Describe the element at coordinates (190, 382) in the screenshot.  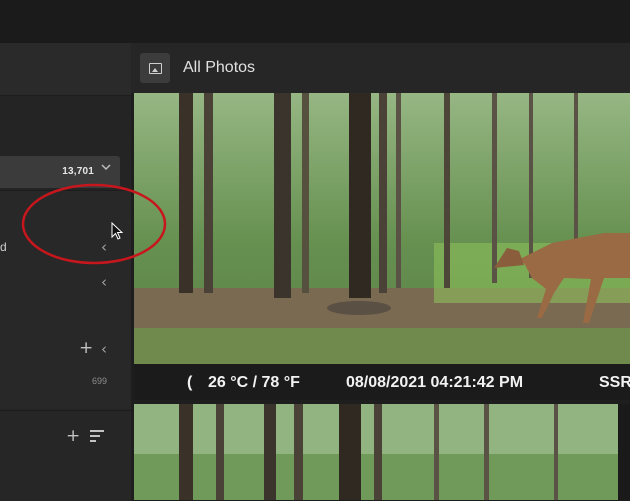
I see `stamp-prefix: (` at that location.